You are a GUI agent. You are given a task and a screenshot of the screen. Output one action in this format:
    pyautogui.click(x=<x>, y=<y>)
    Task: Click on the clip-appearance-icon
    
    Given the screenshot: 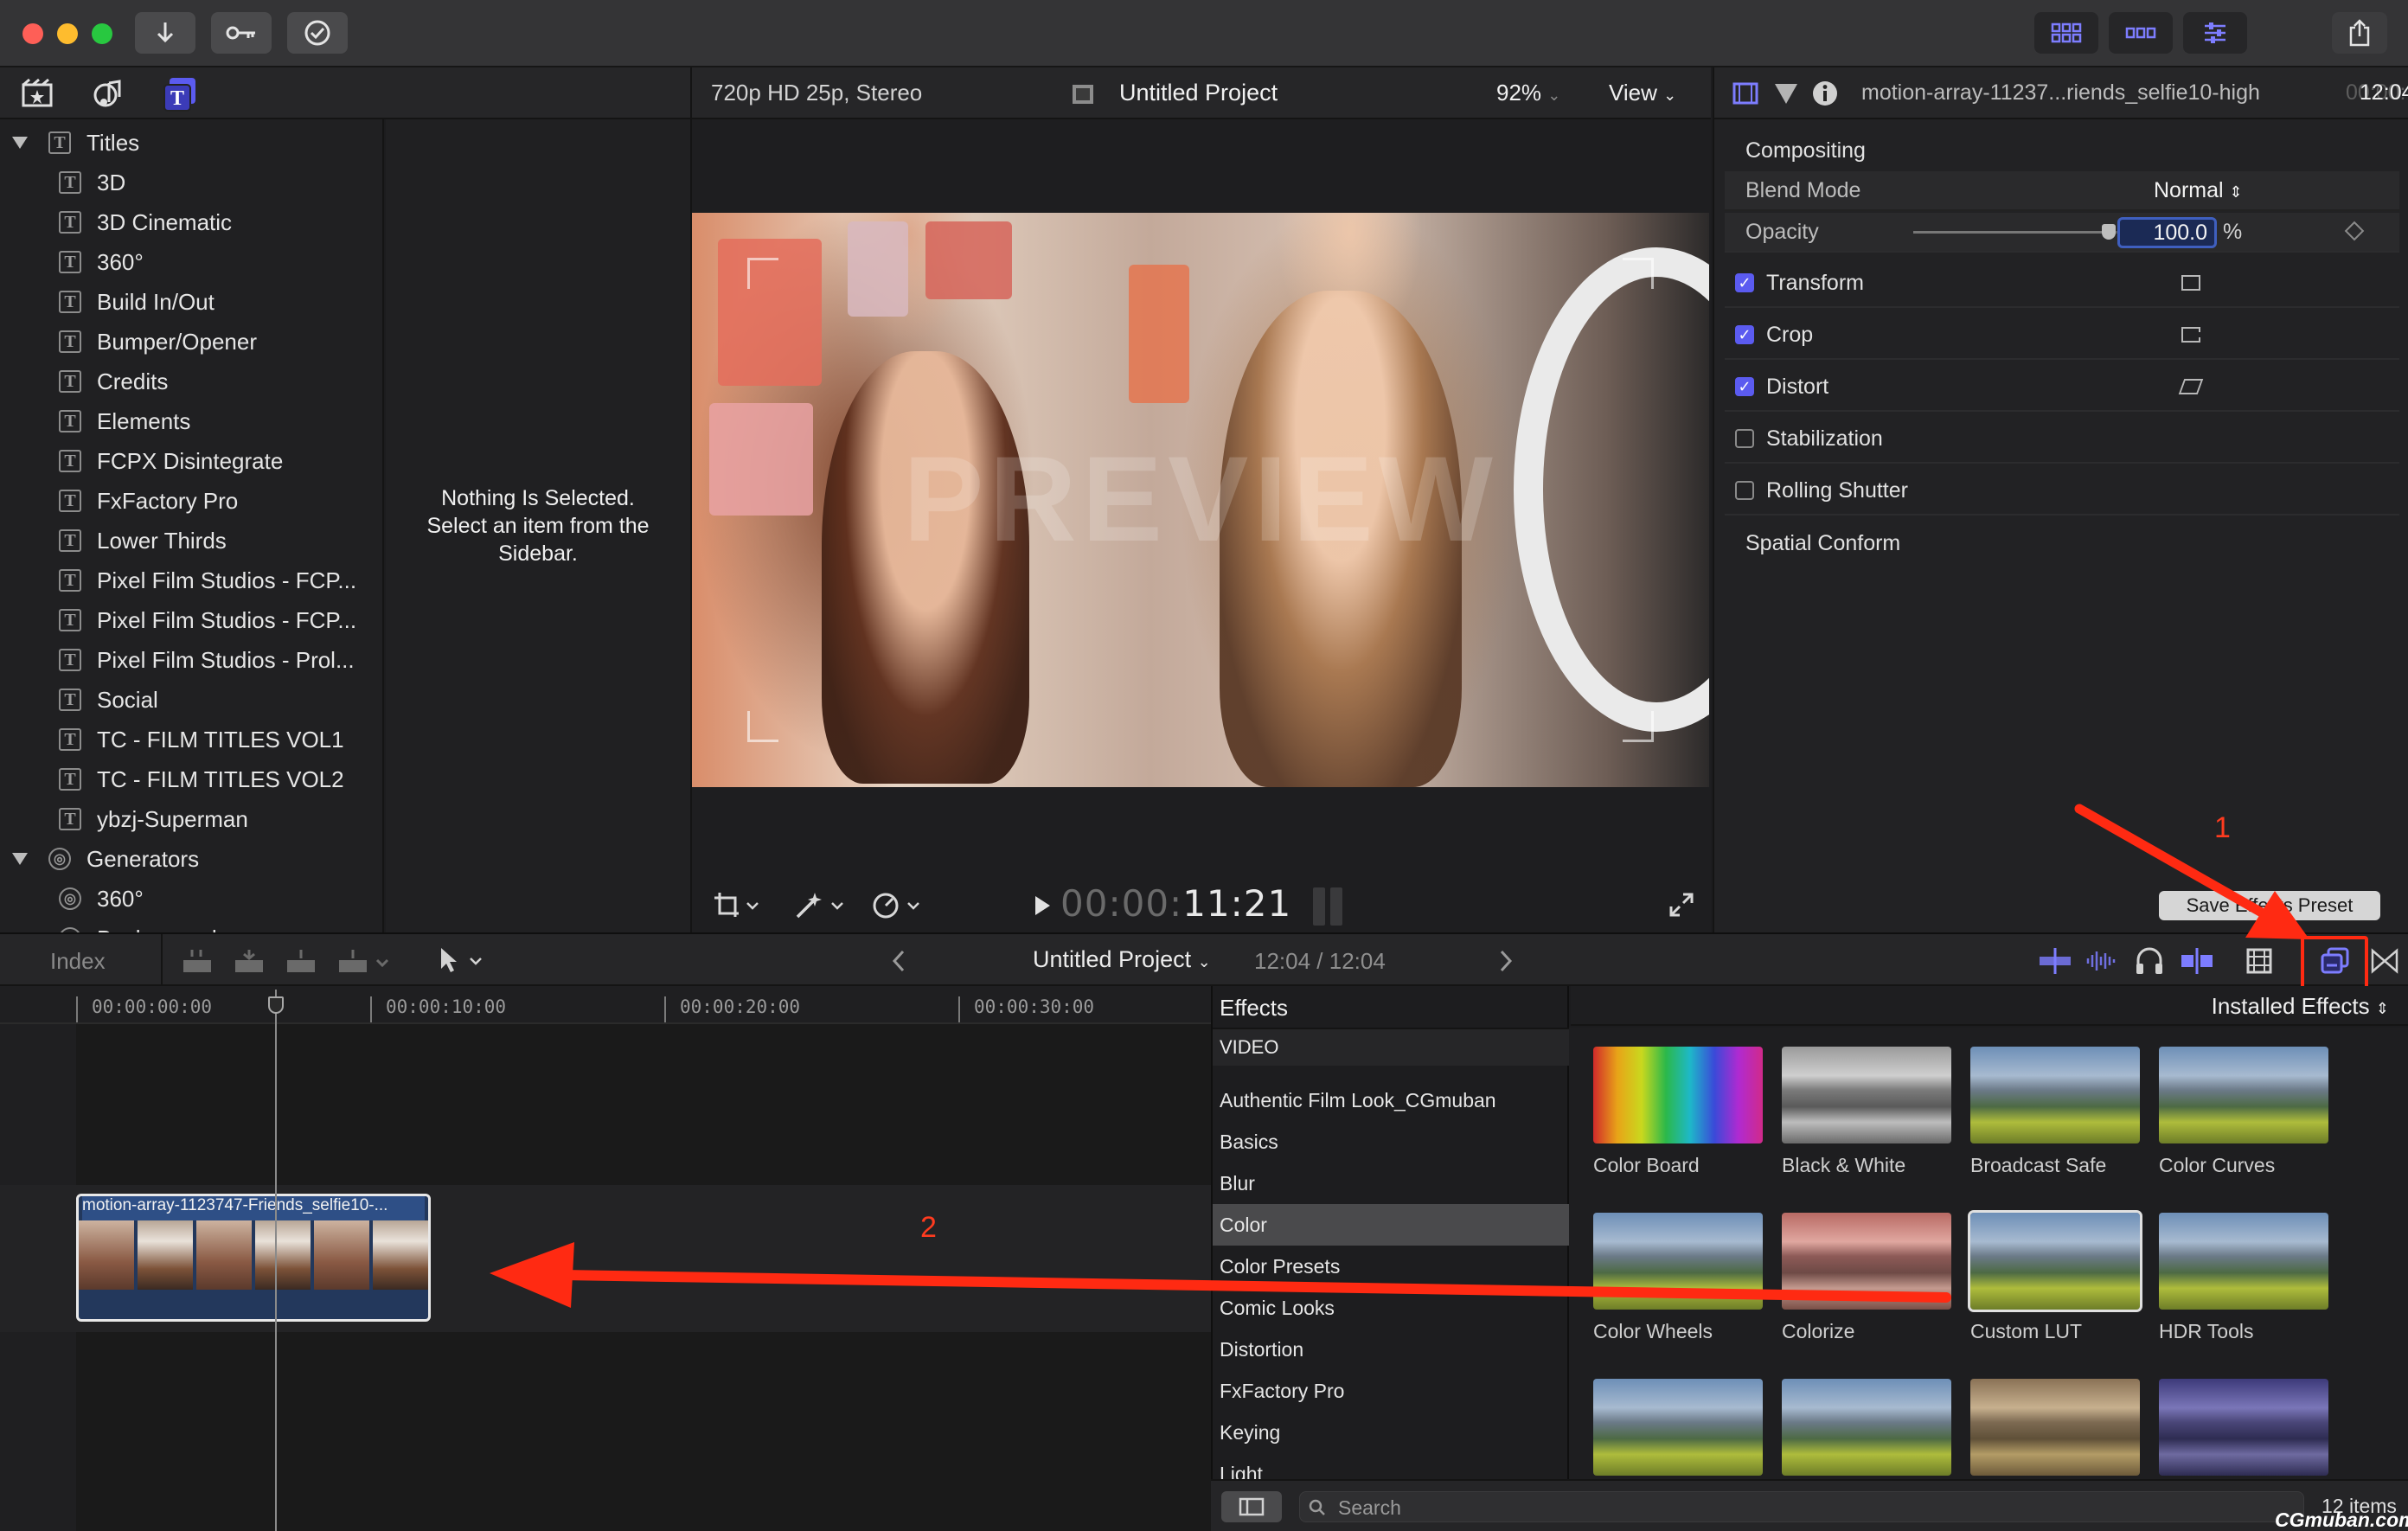 What is the action you would take?
    pyautogui.click(x=2259, y=961)
    